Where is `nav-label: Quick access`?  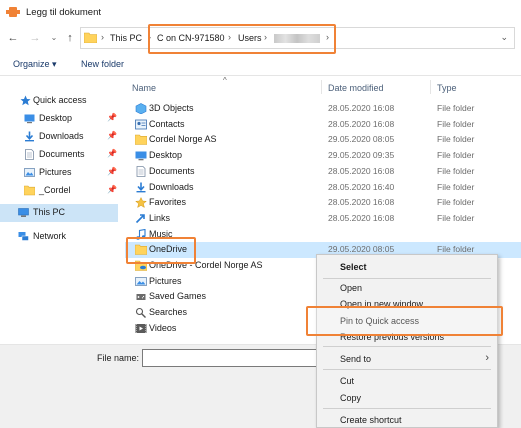
nav-label: Quick access is located at coordinates (60, 100).